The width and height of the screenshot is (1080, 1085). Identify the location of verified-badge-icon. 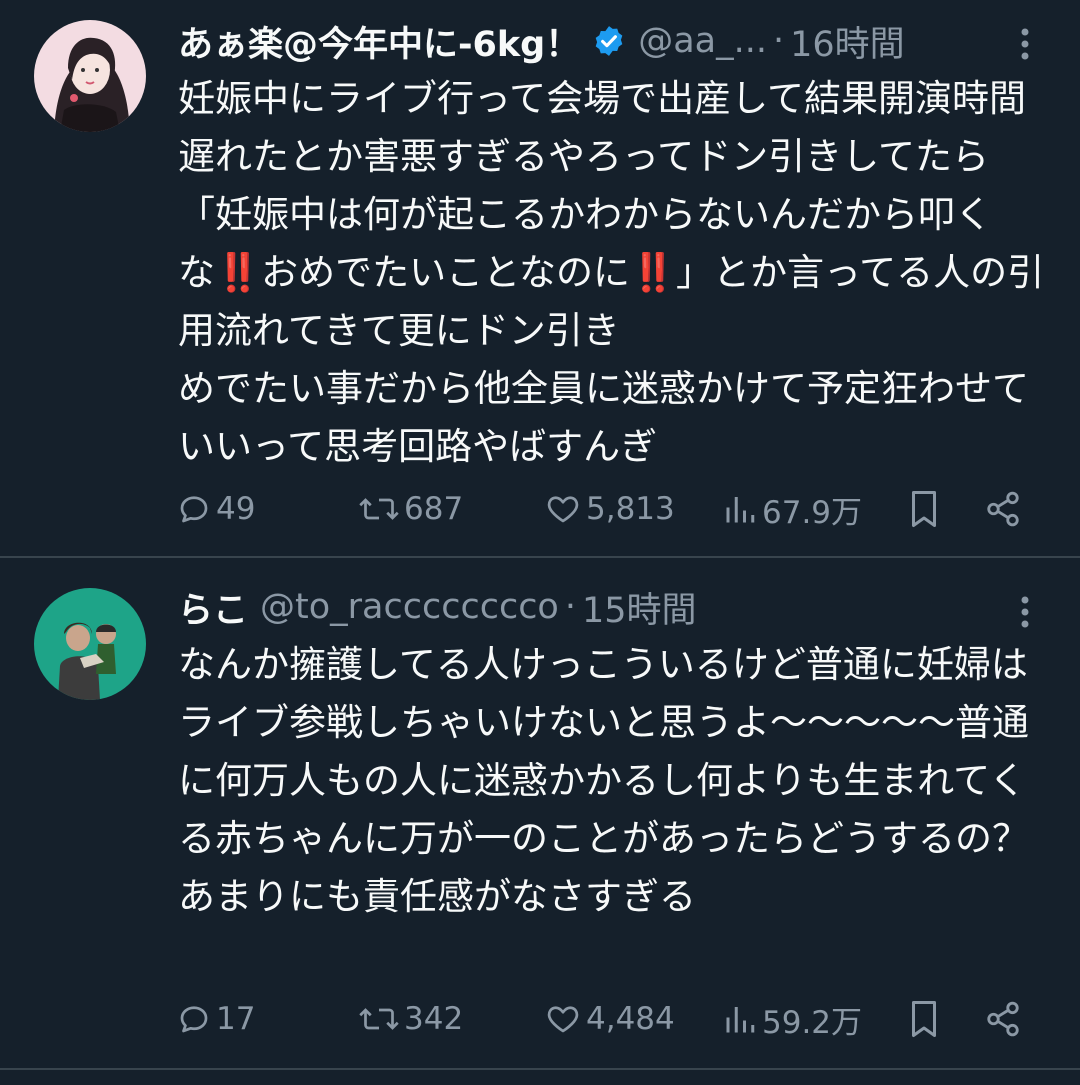
(609, 41).